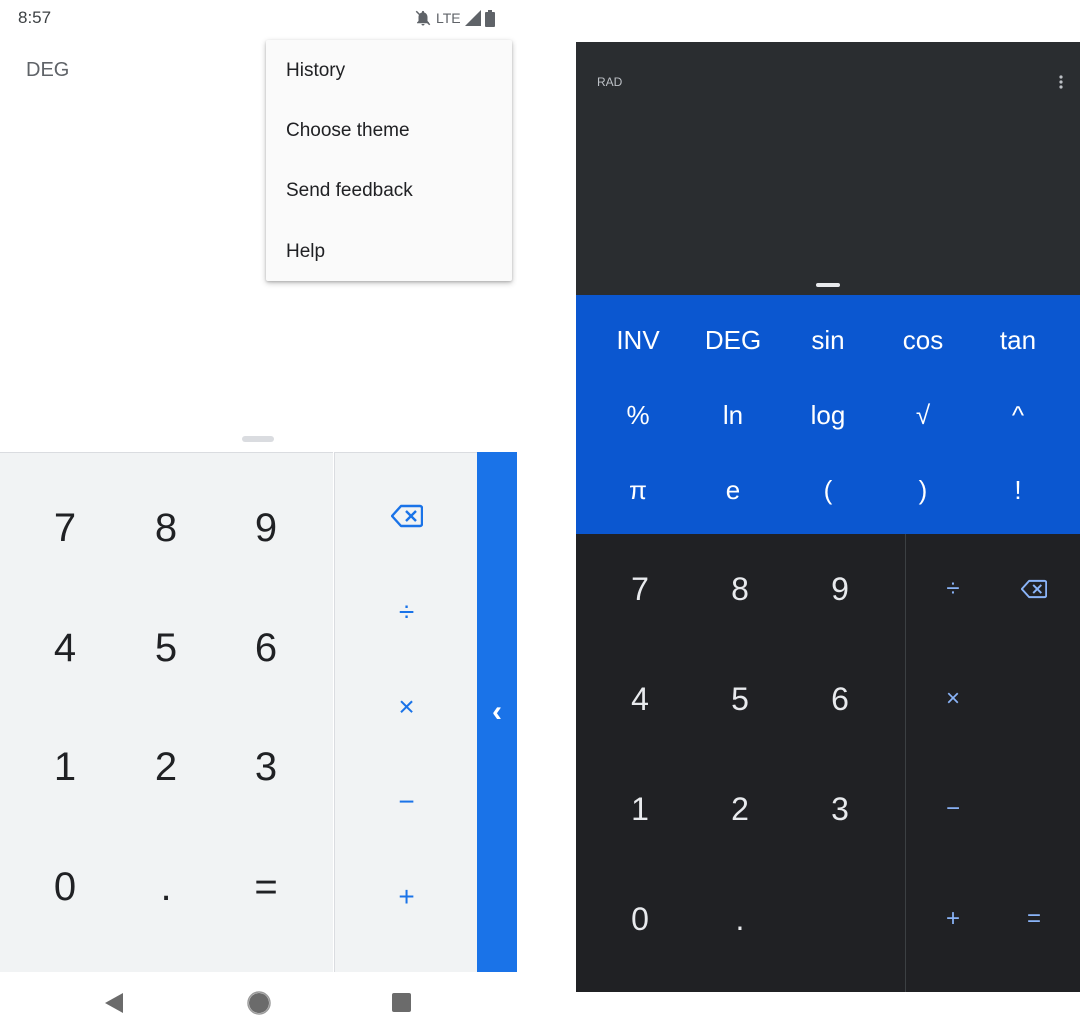  I want to click on navigation-bar, so click(258, 1002).